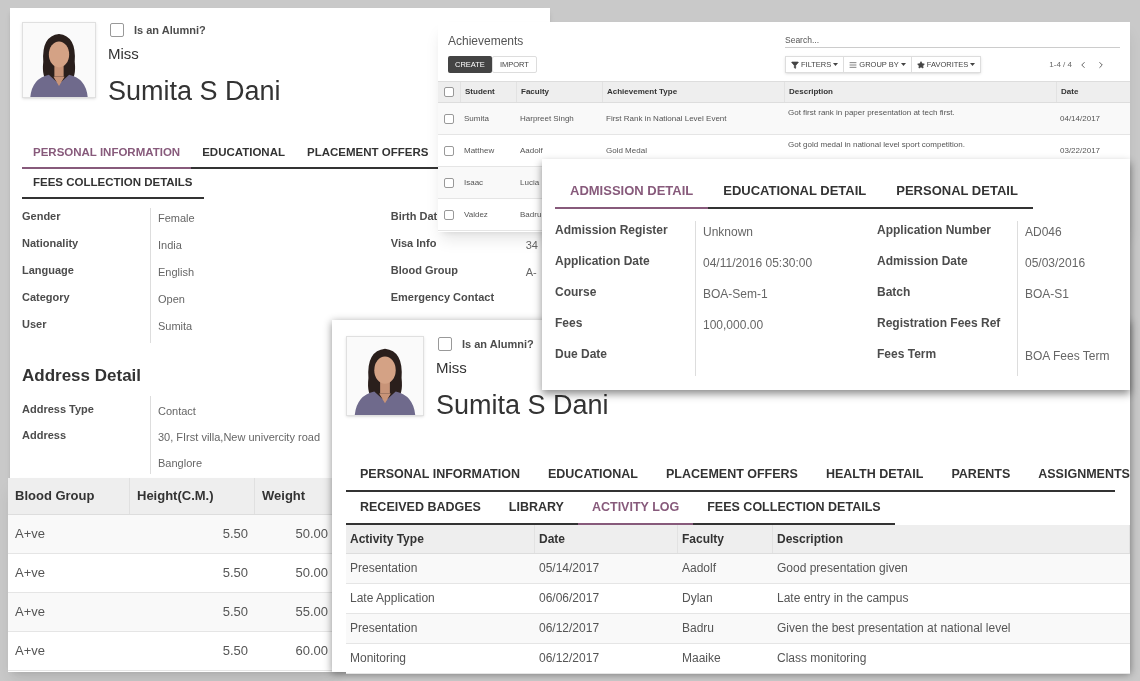 This screenshot has height=681, width=1140. Describe the element at coordinates (474, 182) in the screenshot. I see `table-cell: Isaac` at that location.